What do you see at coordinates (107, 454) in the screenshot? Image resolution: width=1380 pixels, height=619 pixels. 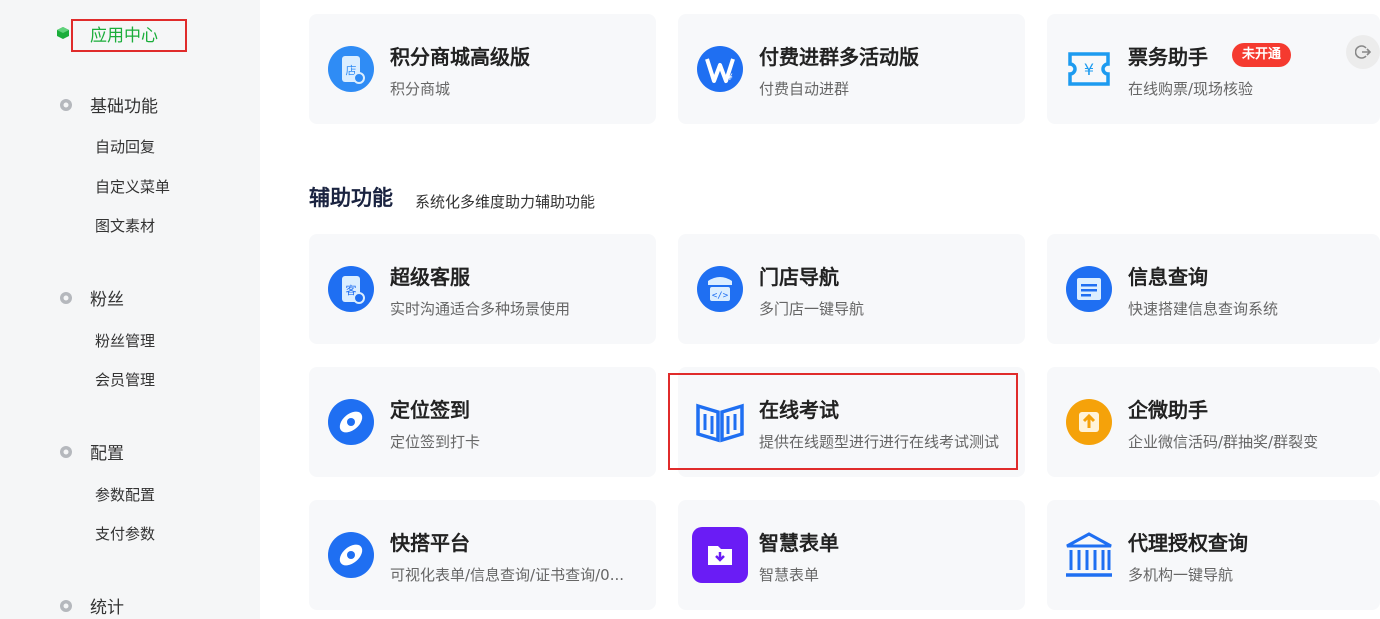 I see `sidebar-group-label: 配置` at bounding box center [107, 454].